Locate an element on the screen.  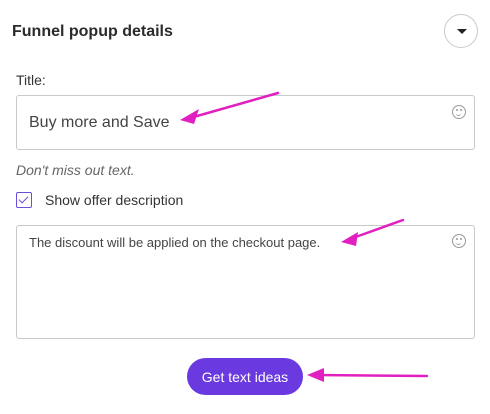
collapse-button is located at coordinates (461, 31).